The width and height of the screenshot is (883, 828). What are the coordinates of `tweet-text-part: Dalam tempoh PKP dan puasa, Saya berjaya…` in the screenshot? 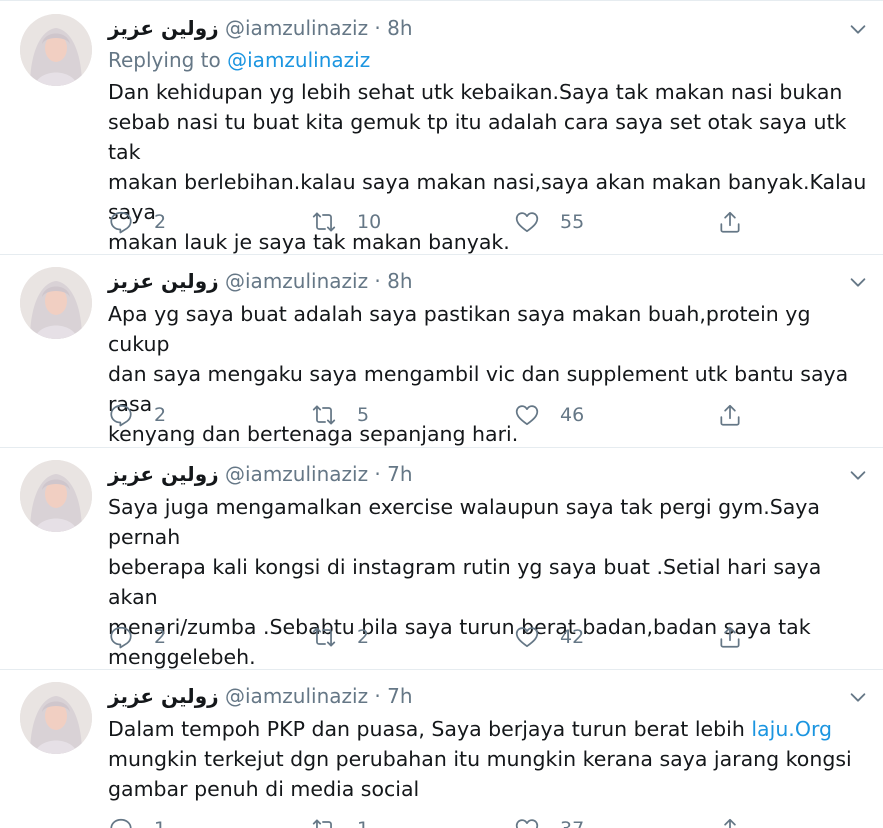 It's located at (430, 729).